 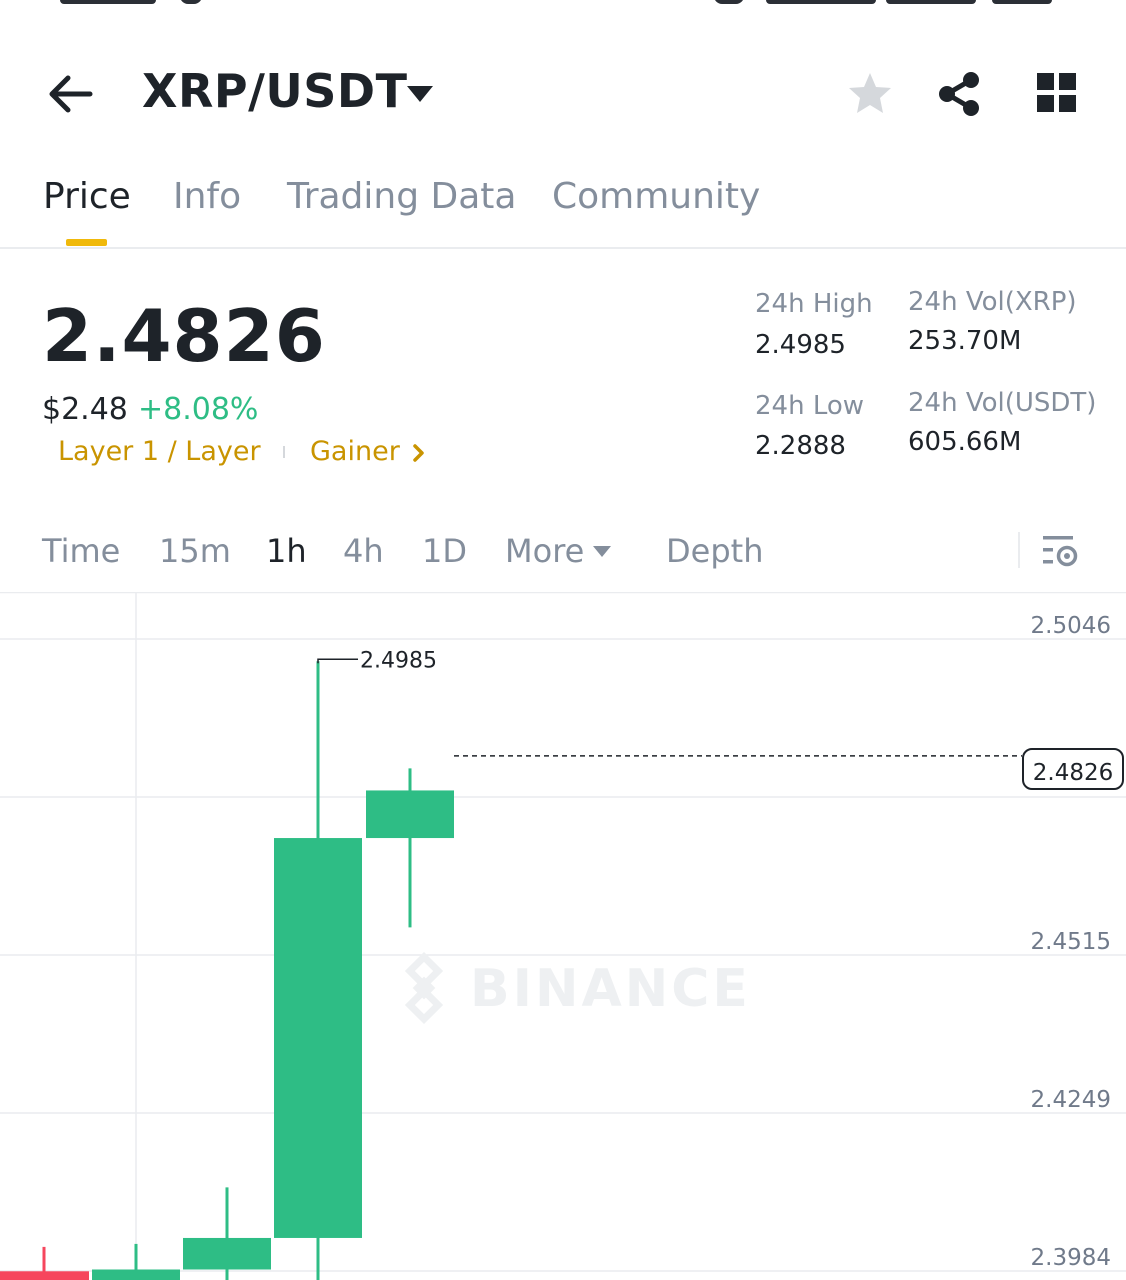 I want to click on pair-selector-button, so click(x=420, y=94).